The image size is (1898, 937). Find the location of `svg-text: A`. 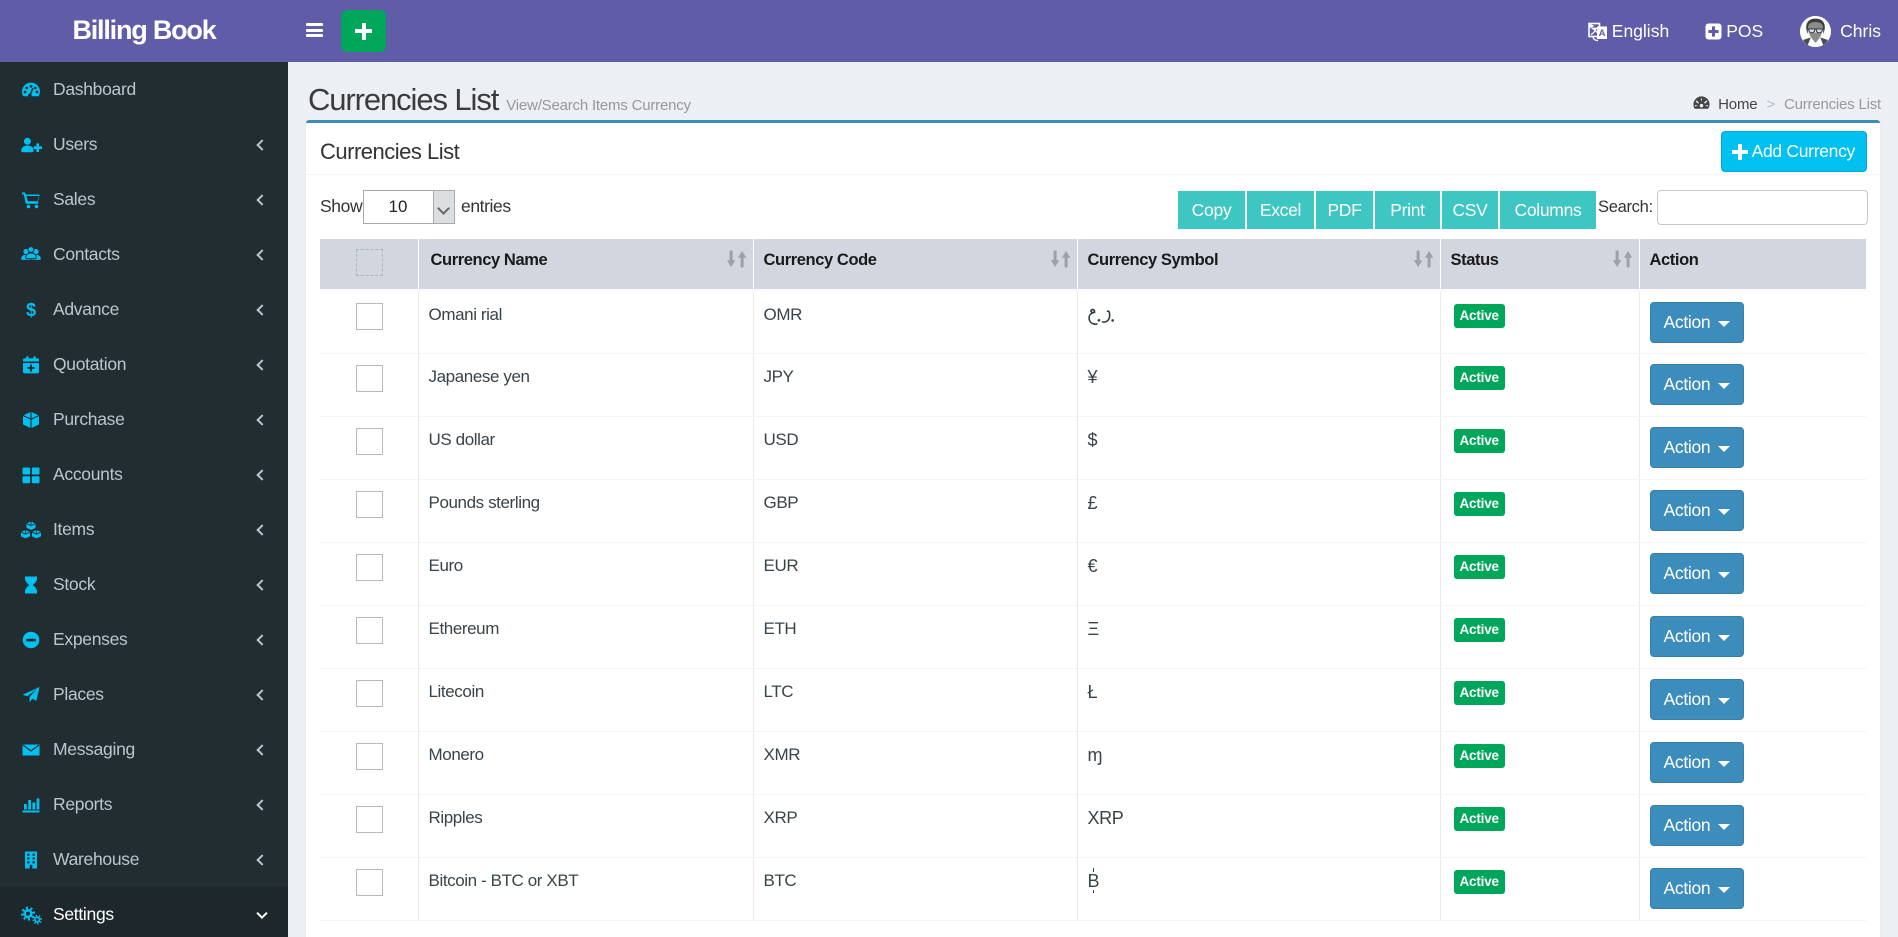

svg-text: A is located at coordinates (1601, 33).